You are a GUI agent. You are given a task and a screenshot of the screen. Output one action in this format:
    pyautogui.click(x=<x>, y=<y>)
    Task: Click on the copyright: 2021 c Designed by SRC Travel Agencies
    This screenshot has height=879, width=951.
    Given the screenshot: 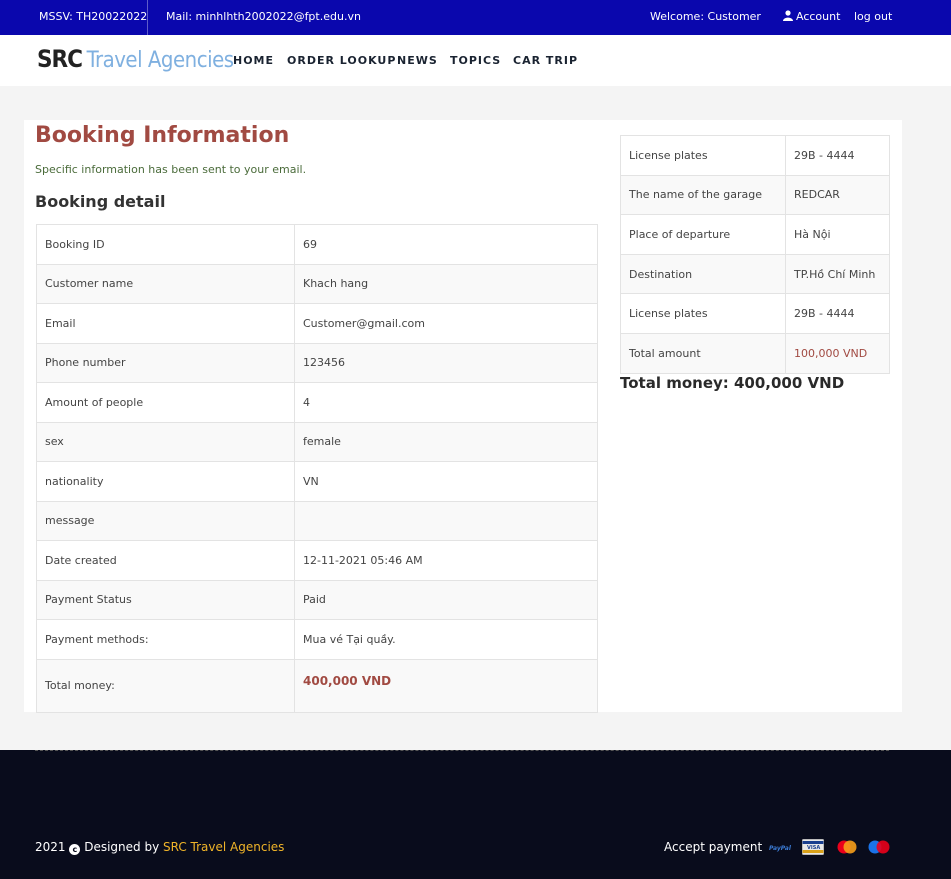 What is the action you would take?
    pyautogui.click(x=159, y=847)
    